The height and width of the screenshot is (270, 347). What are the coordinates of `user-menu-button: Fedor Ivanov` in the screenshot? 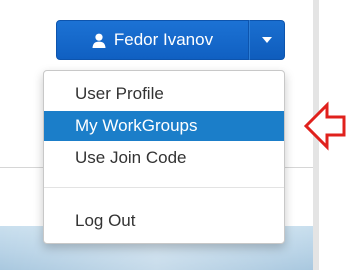 It's located at (152, 40).